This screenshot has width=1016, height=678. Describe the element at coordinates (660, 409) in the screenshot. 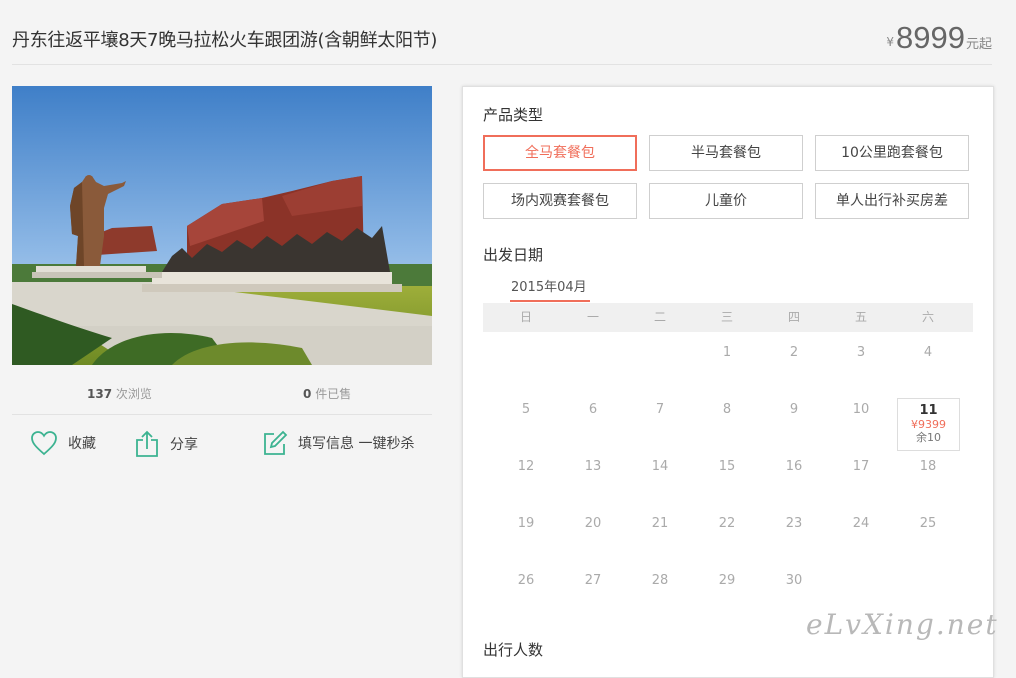

I see `calendar-day: 7` at that location.